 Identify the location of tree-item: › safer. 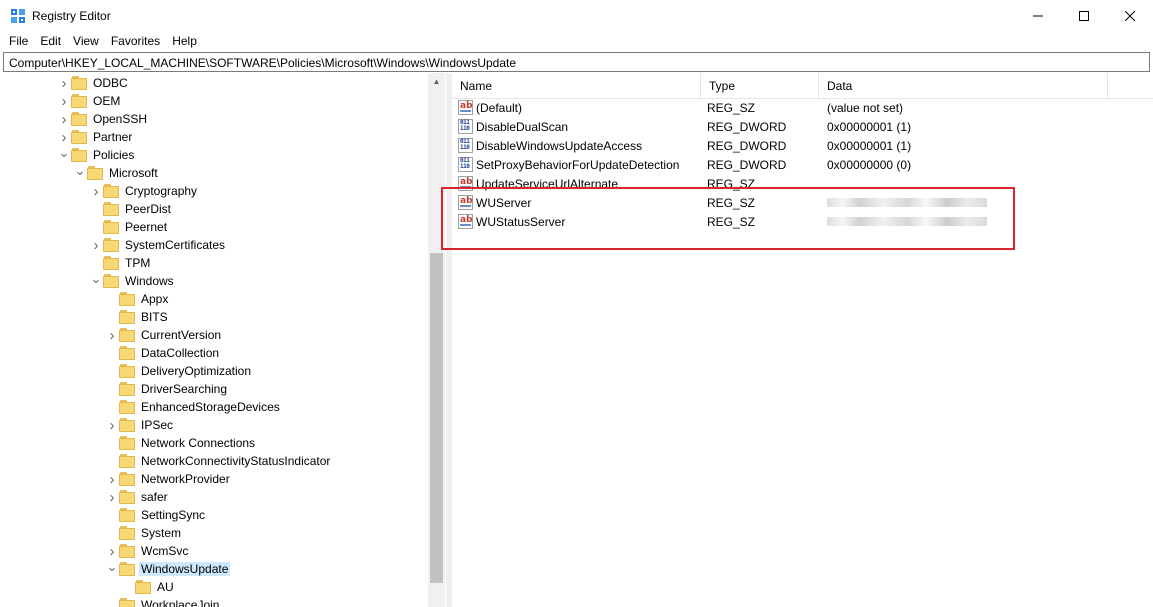
(137, 497).